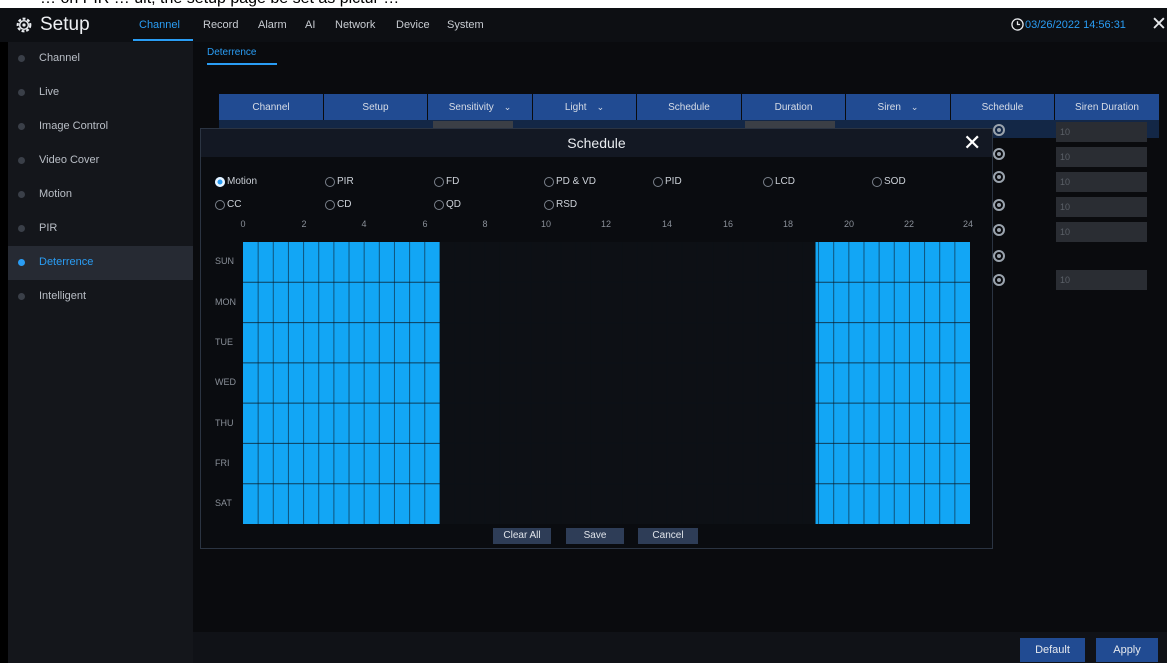 Image resolution: width=1167 pixels, height=663 pixels. I want to click on default-button: Default, so click(1052, 650).